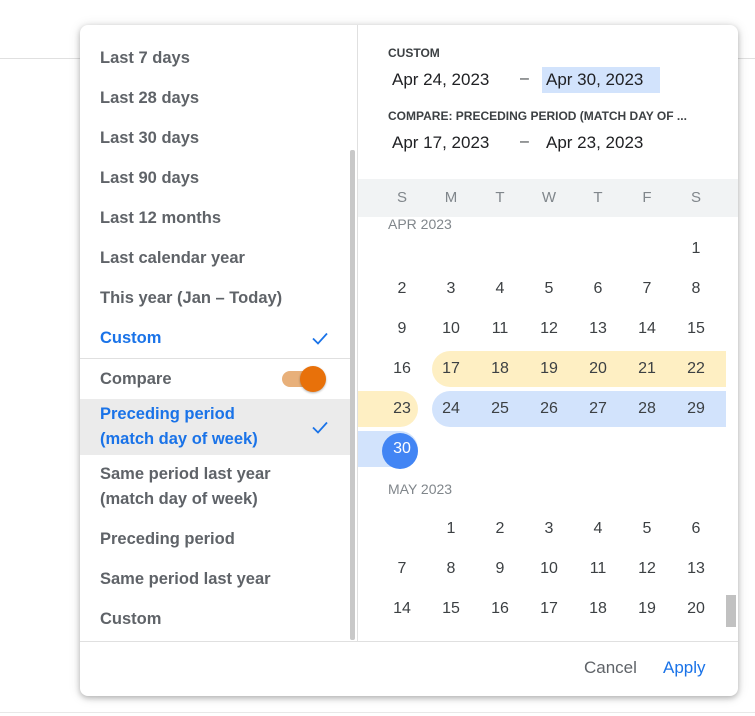  Describe the element at coordinates (320, 338) in the screenshot. I see `checkmark-icon` at that location.